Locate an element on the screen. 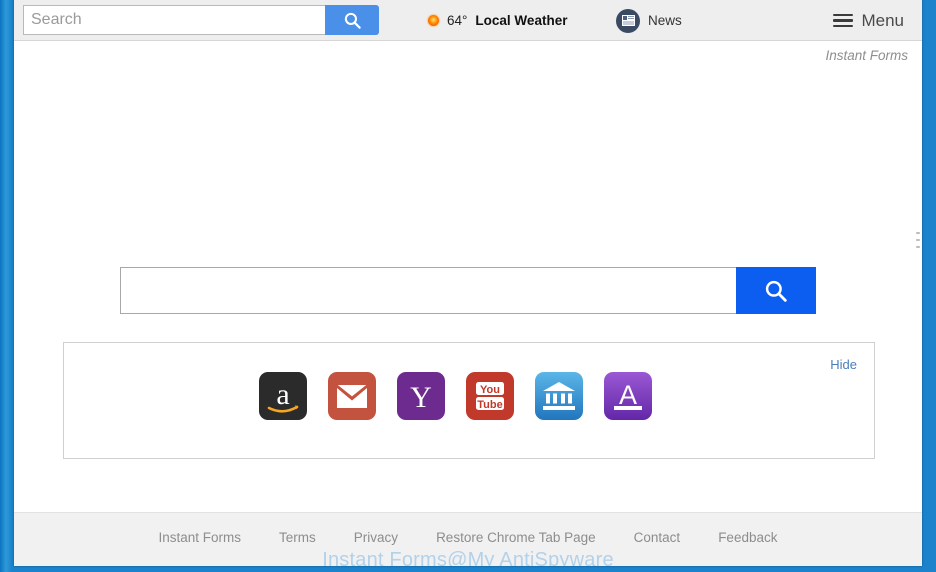  youtube-icon: You Tube is located at coordinates (490, 396).